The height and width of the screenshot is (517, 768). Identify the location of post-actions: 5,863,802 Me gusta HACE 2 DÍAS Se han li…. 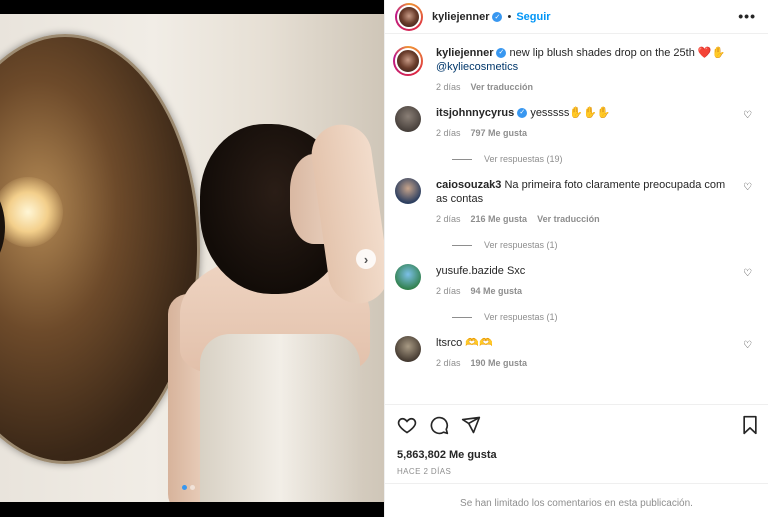
(576, 460).